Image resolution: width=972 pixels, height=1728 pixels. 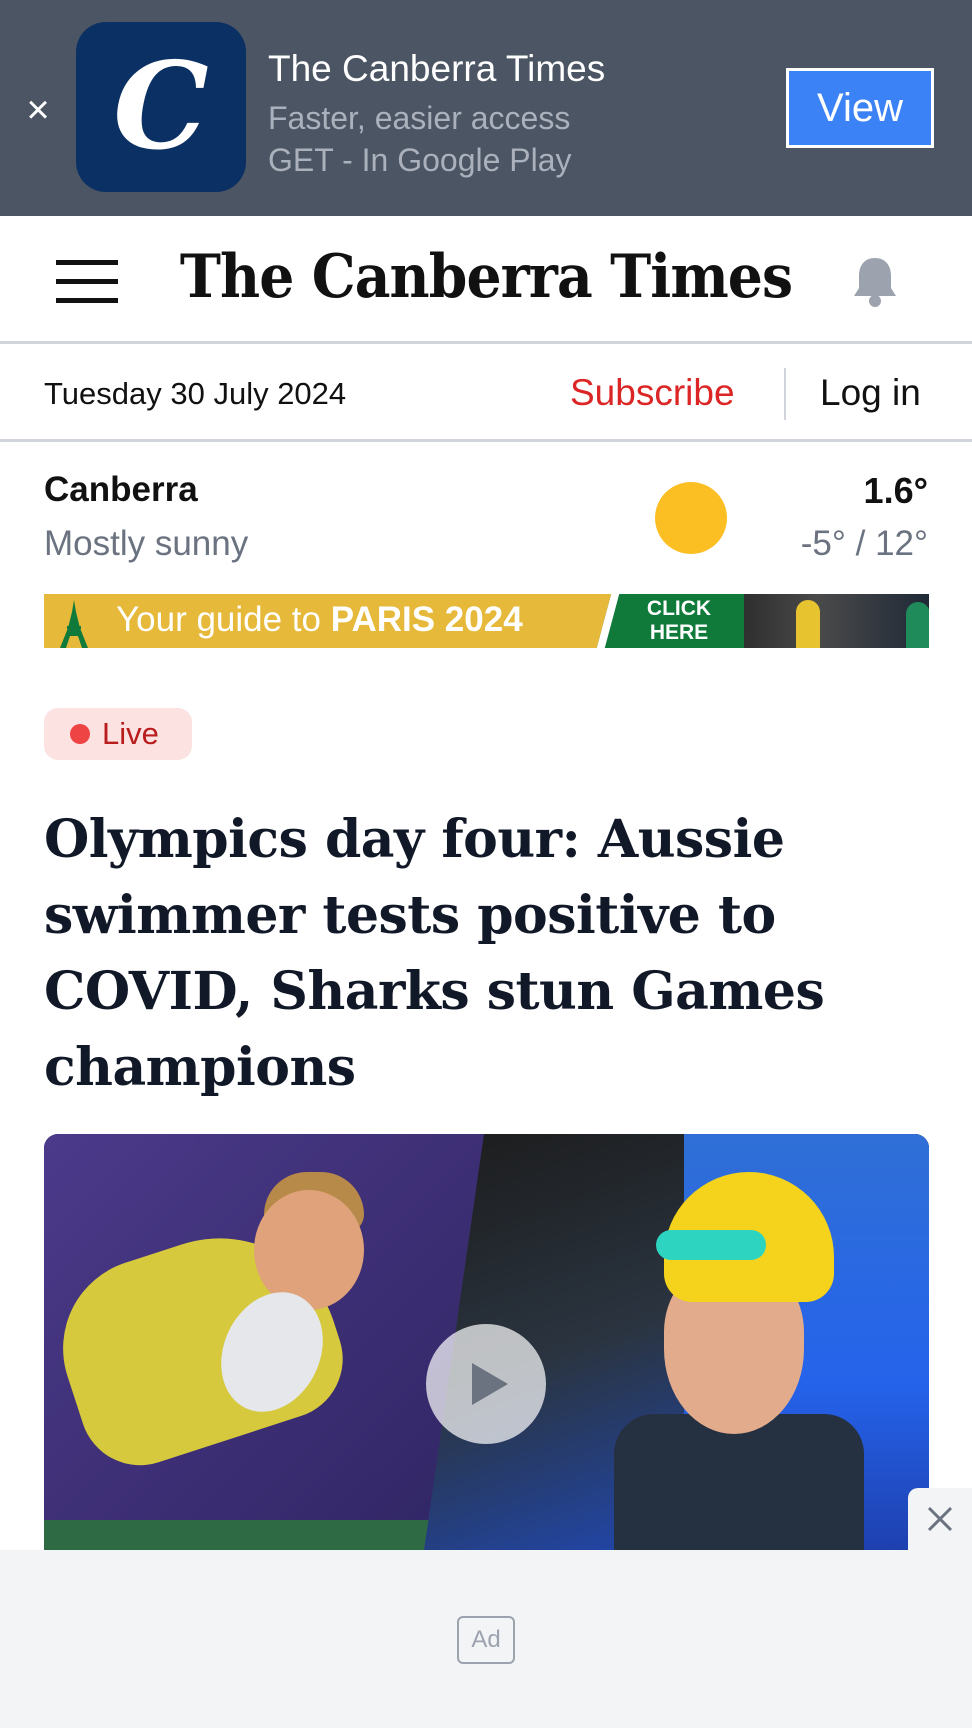 What do you see at coordinates (711, 1245) in the screenshot?
I see `goggles` at bounding box center [711, 1245].